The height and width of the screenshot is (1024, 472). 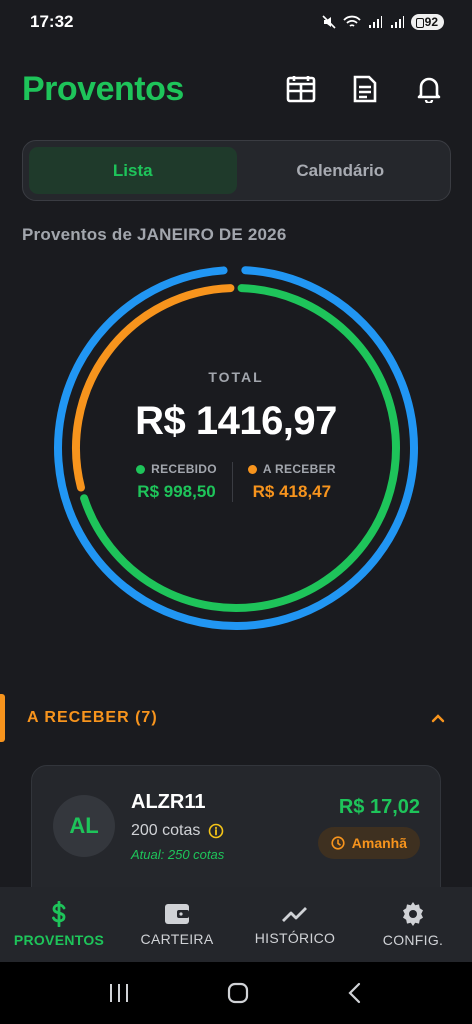 I want to click on nav-config: CONFIG., so click(x=413, y=924).